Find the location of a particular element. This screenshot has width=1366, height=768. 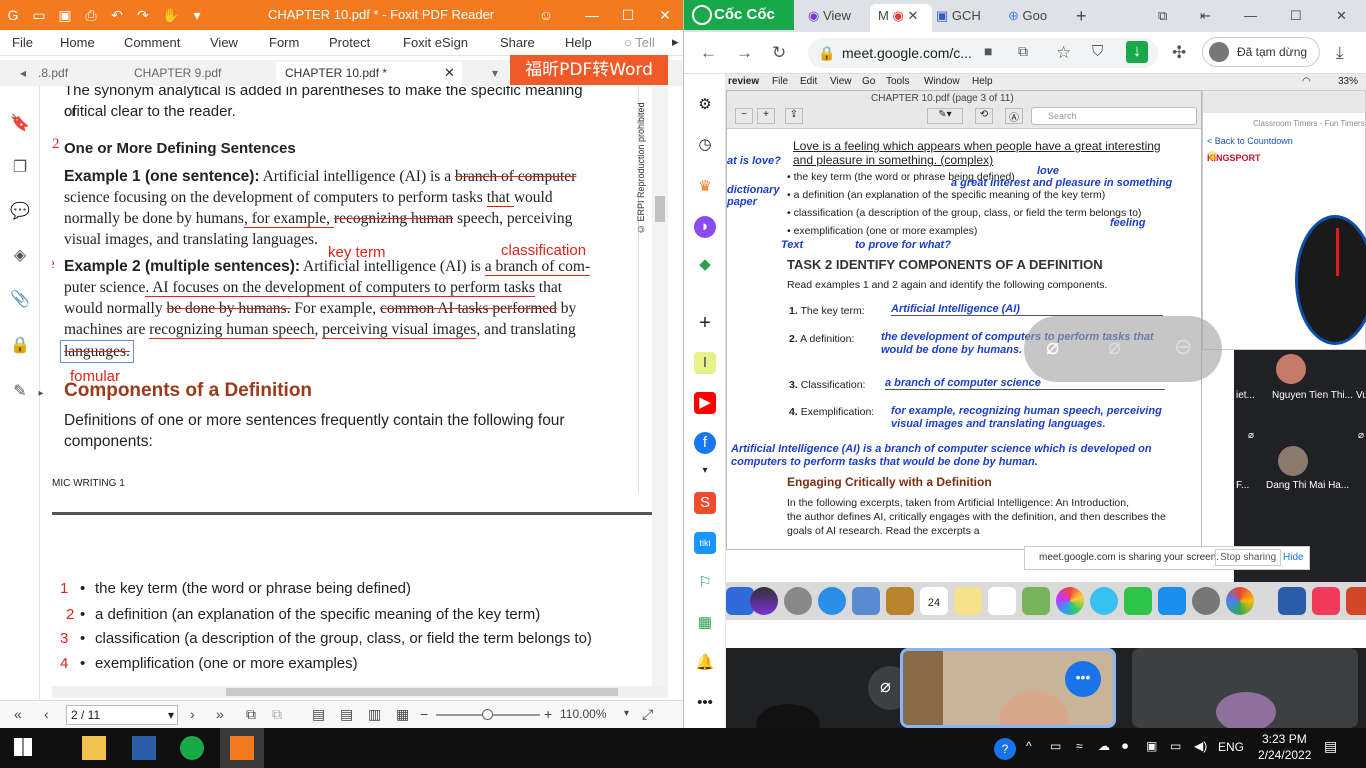

zoom-level: 110.00% is located at coordinates (583, 714).